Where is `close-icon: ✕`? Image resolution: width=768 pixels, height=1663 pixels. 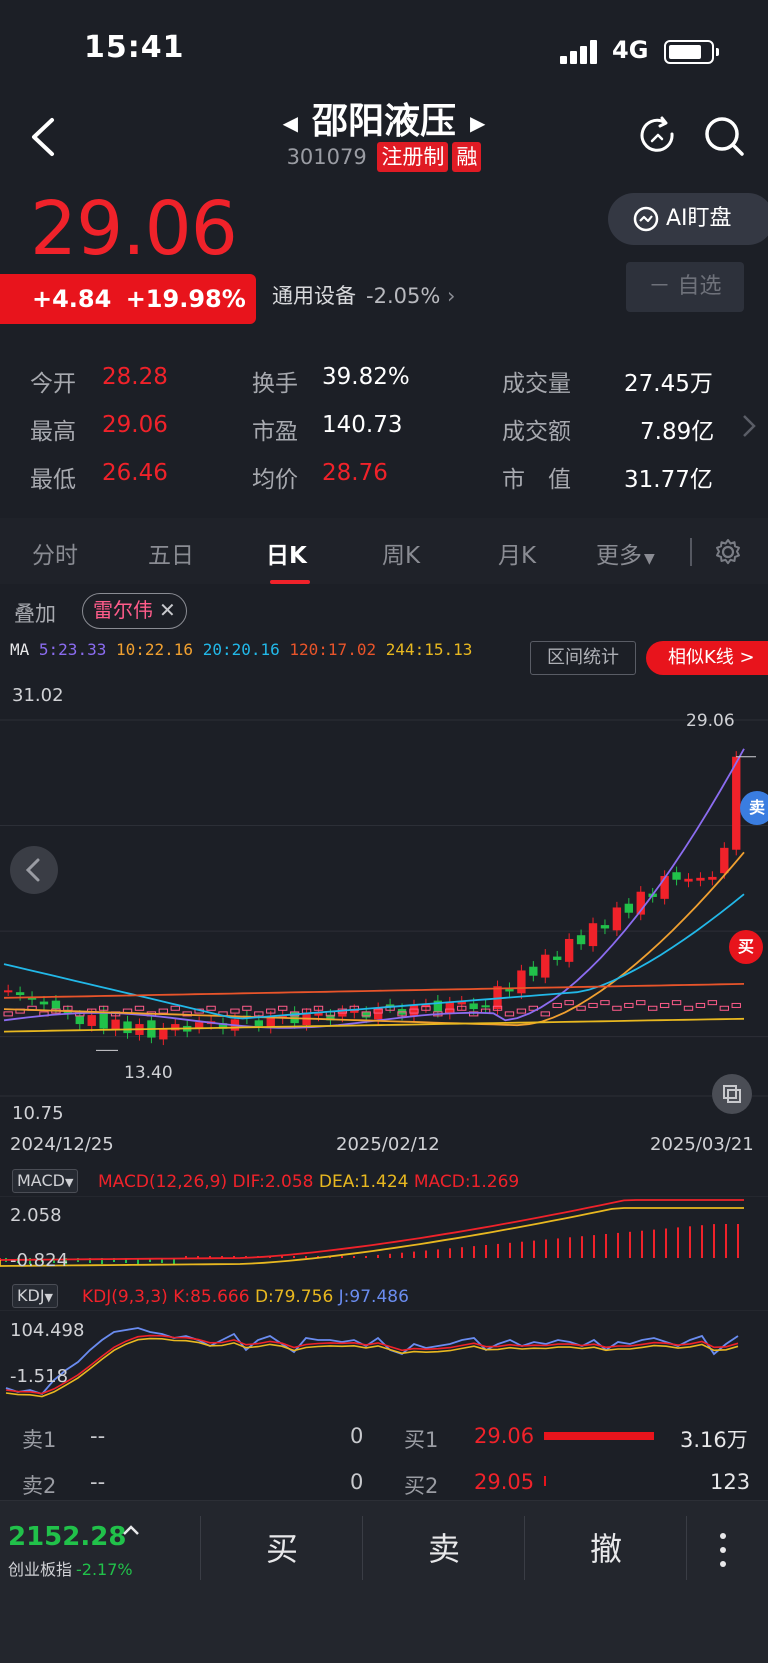 close-icon: ✕ is located at coordinates (167, 610).